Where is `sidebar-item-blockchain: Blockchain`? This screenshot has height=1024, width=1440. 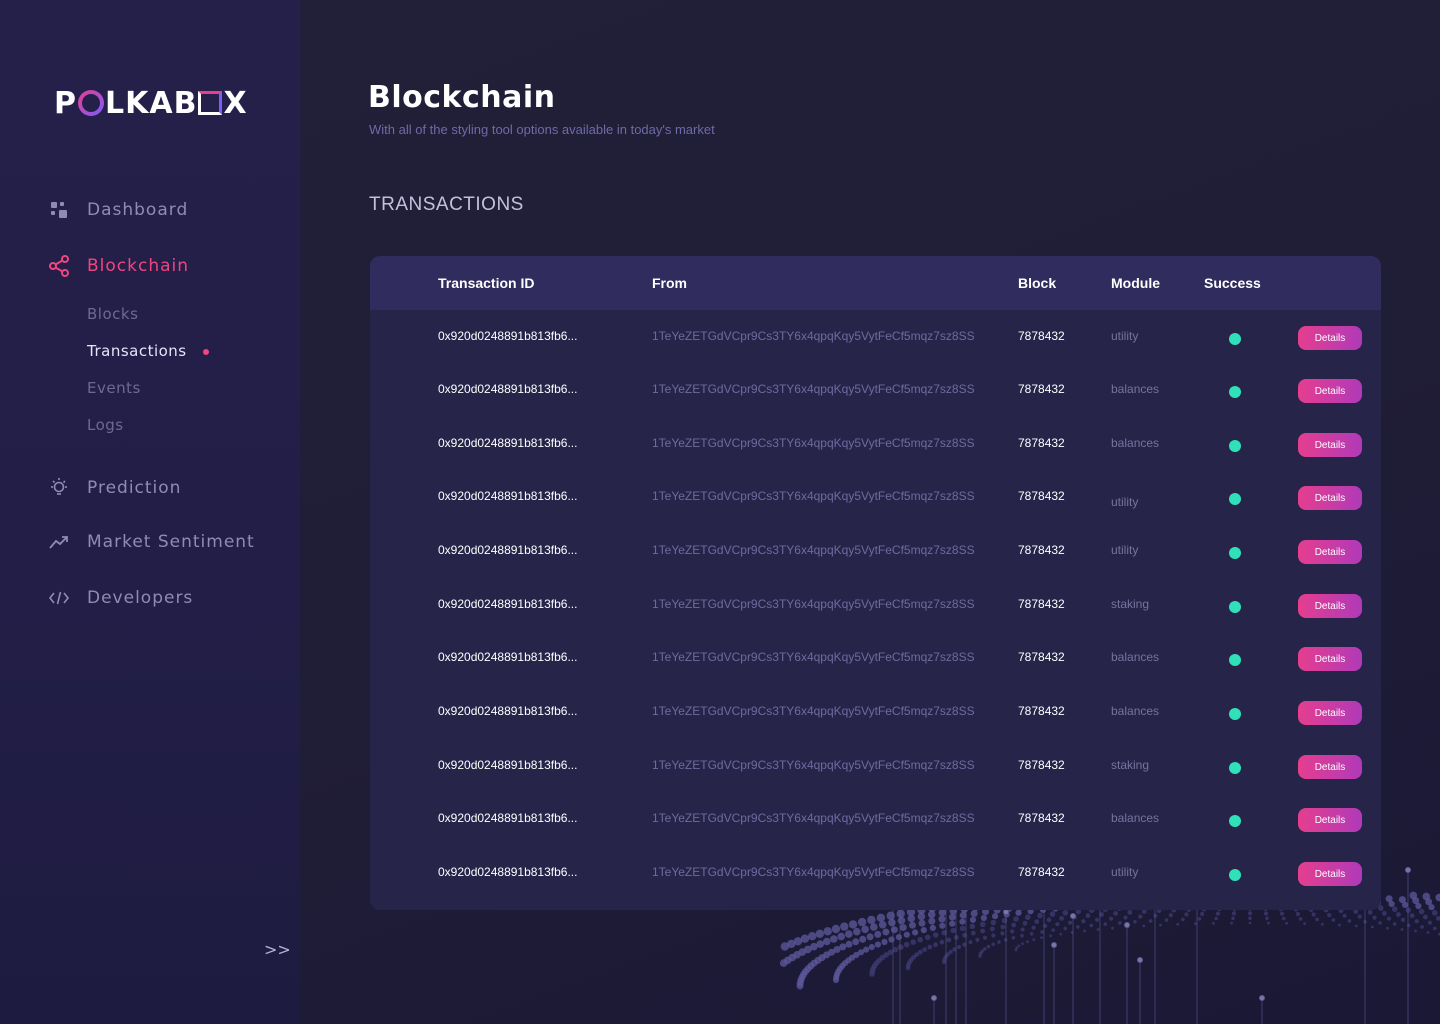
sidebar-item-blockchain: Blockchain is located at coordinates (118, 266).